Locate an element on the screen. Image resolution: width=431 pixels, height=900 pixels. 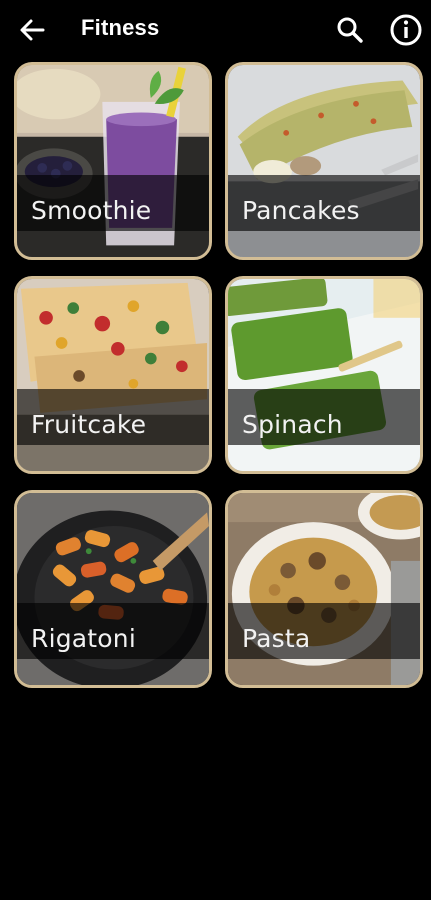
recipe-card-pasta: Pasta is located at coordinates (324, 589).